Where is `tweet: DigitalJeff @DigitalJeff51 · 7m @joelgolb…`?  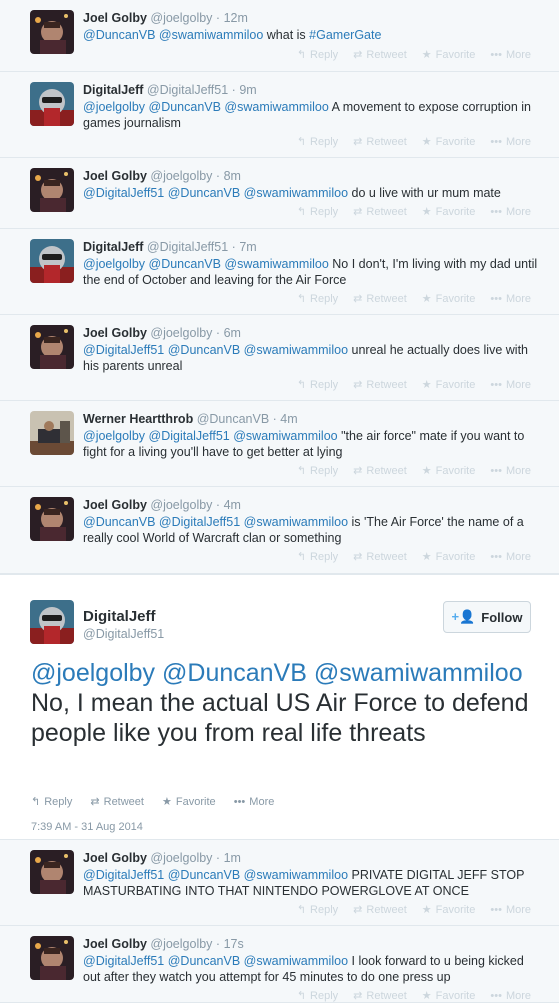 tweet: DigitalJeff @DigitalJeff51 · 7m @joelgolb… is located at coordinates (279, 272).